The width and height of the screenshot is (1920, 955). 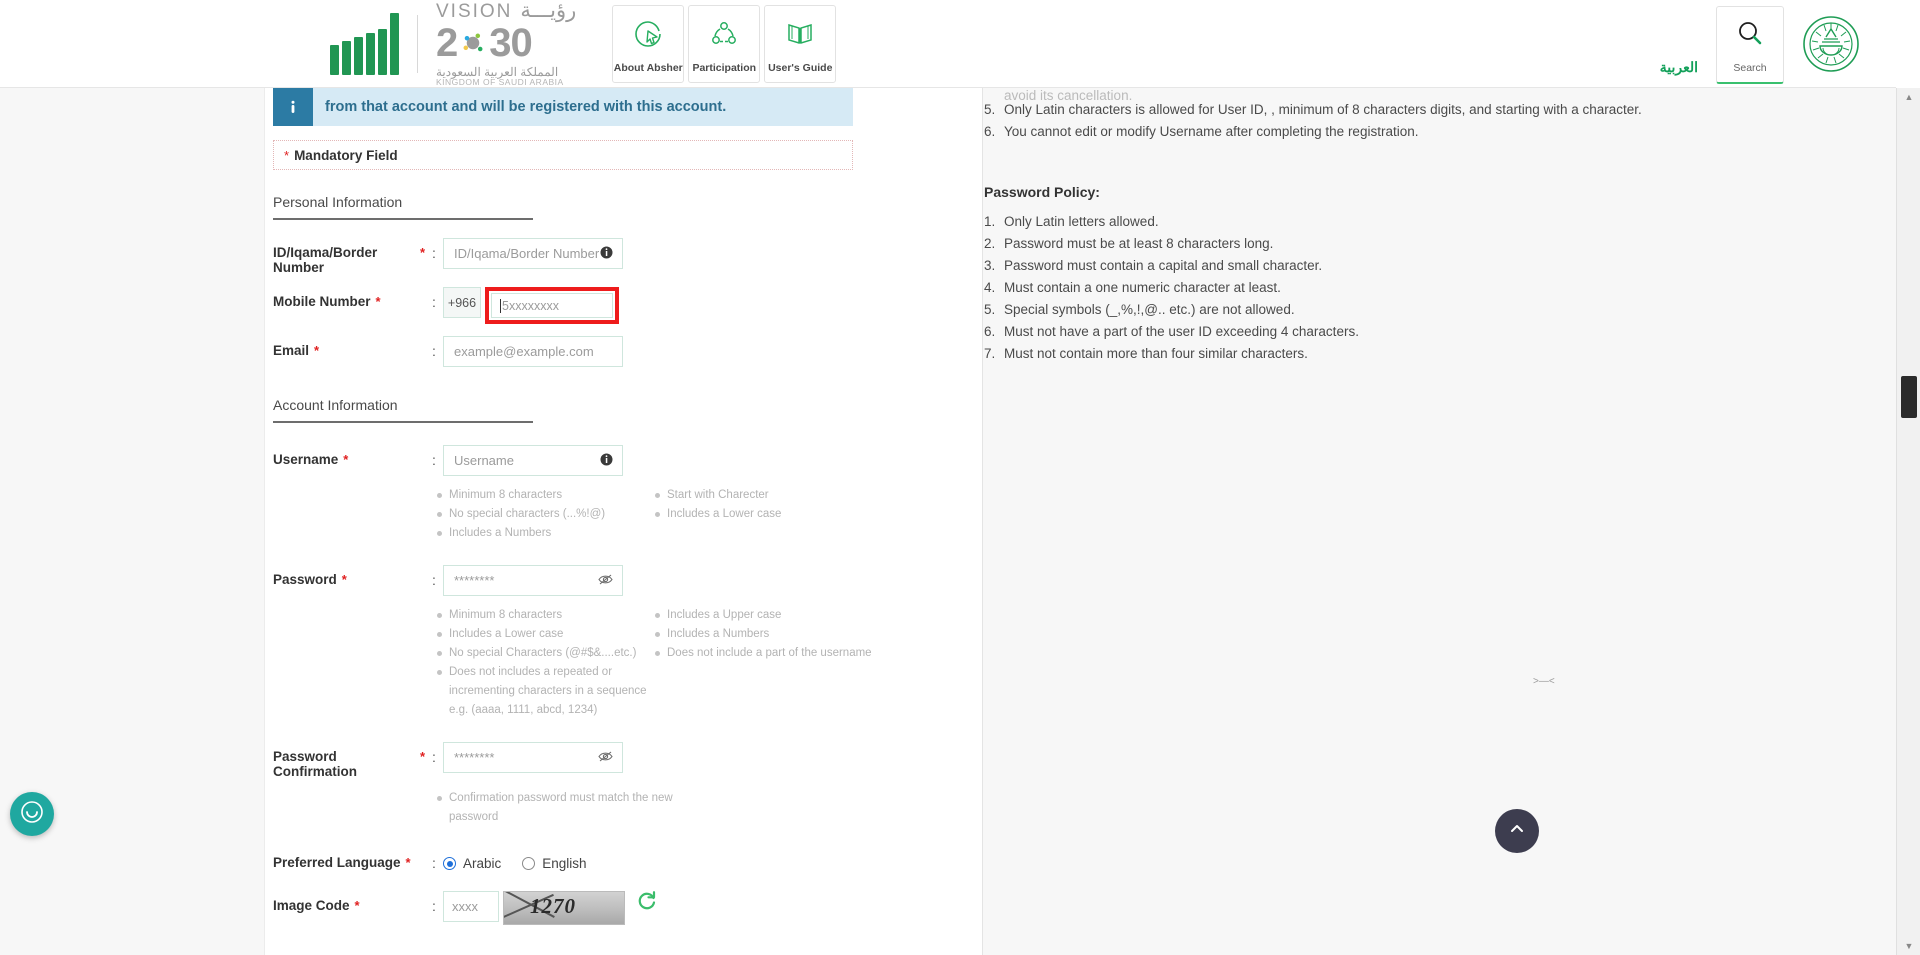 I want to click on image-code-input: xxxx, so click(x=471, y=906).